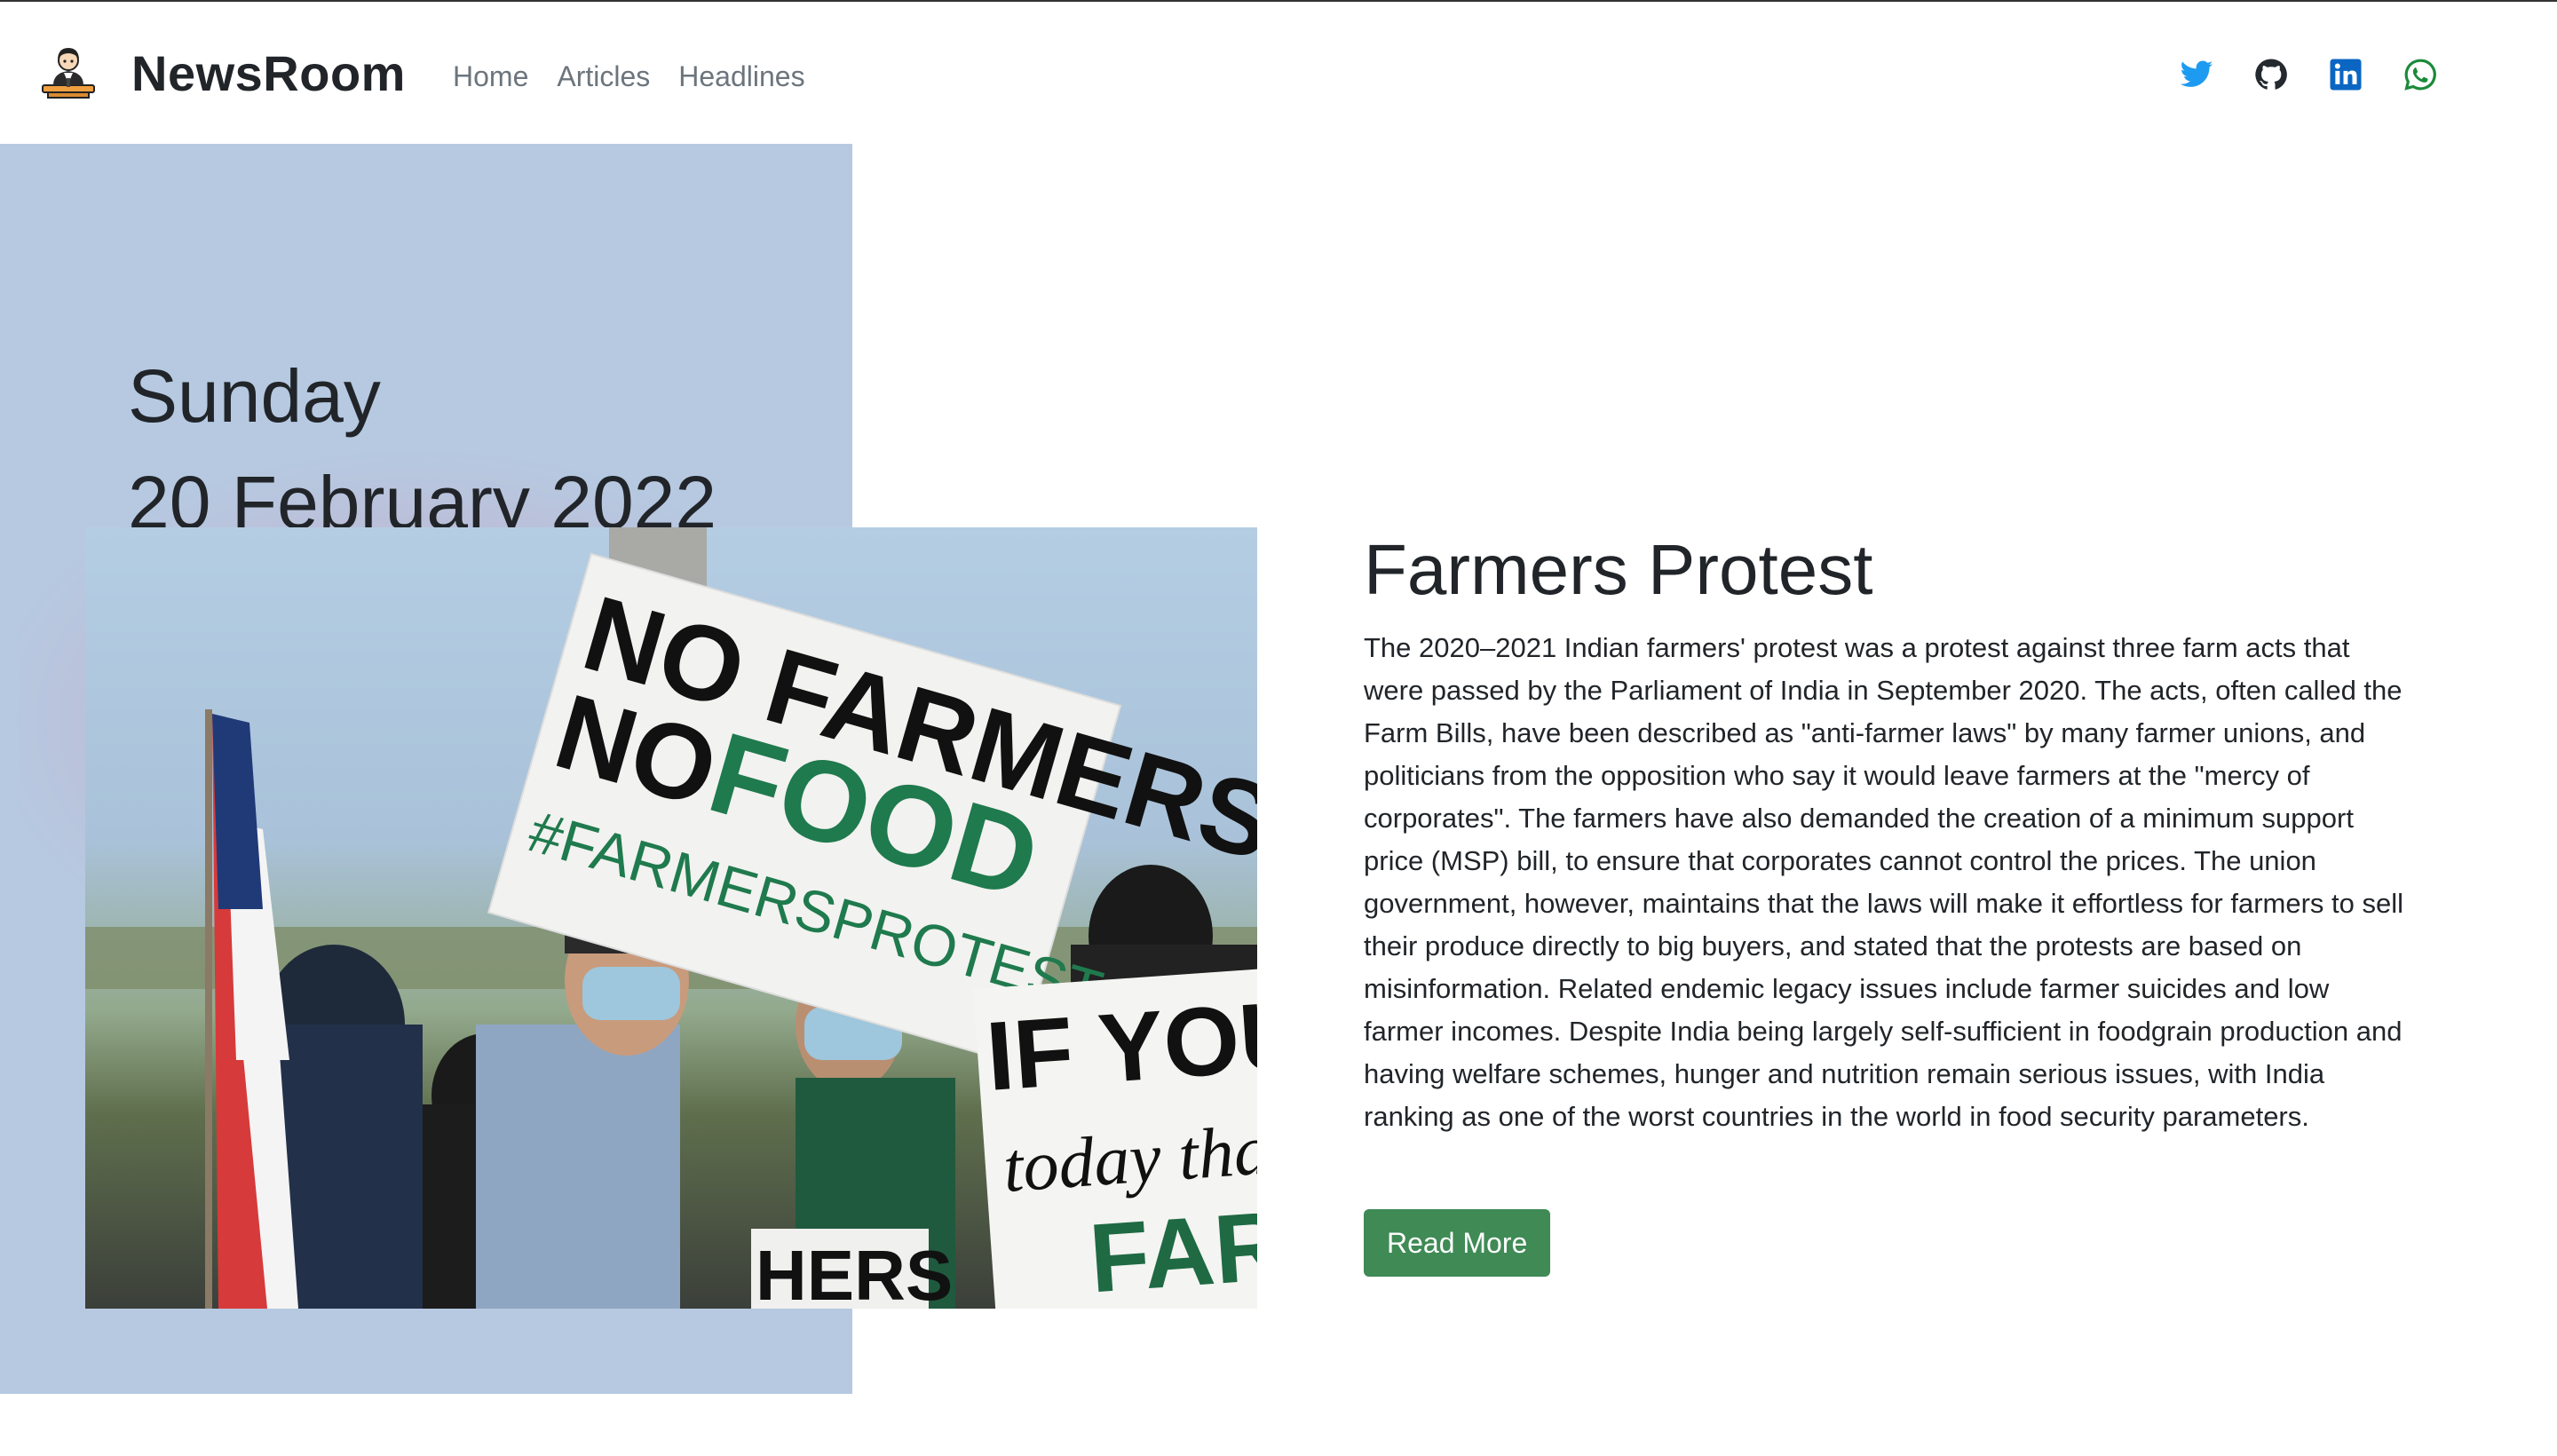 Image resolution: width=2557 pixels, height=1456 pixels. Describe the element at coordinates (631, 993) in the screenshot. I see `face-mask` at that location.